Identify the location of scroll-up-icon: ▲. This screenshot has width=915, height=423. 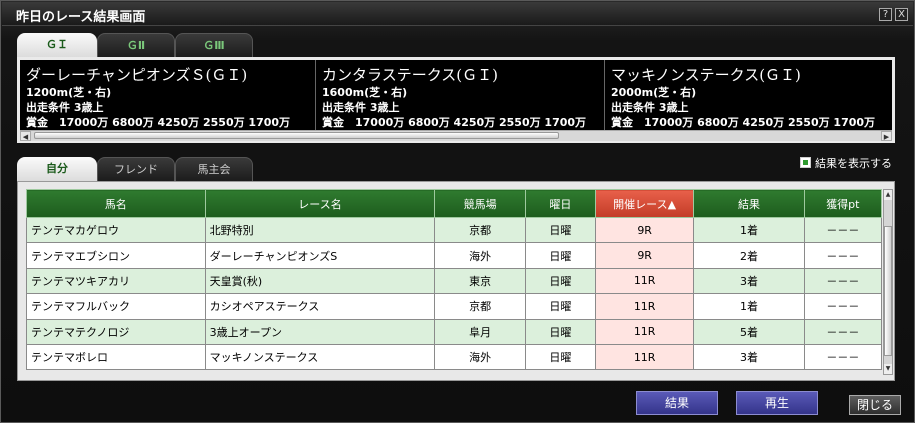
(888, 195).